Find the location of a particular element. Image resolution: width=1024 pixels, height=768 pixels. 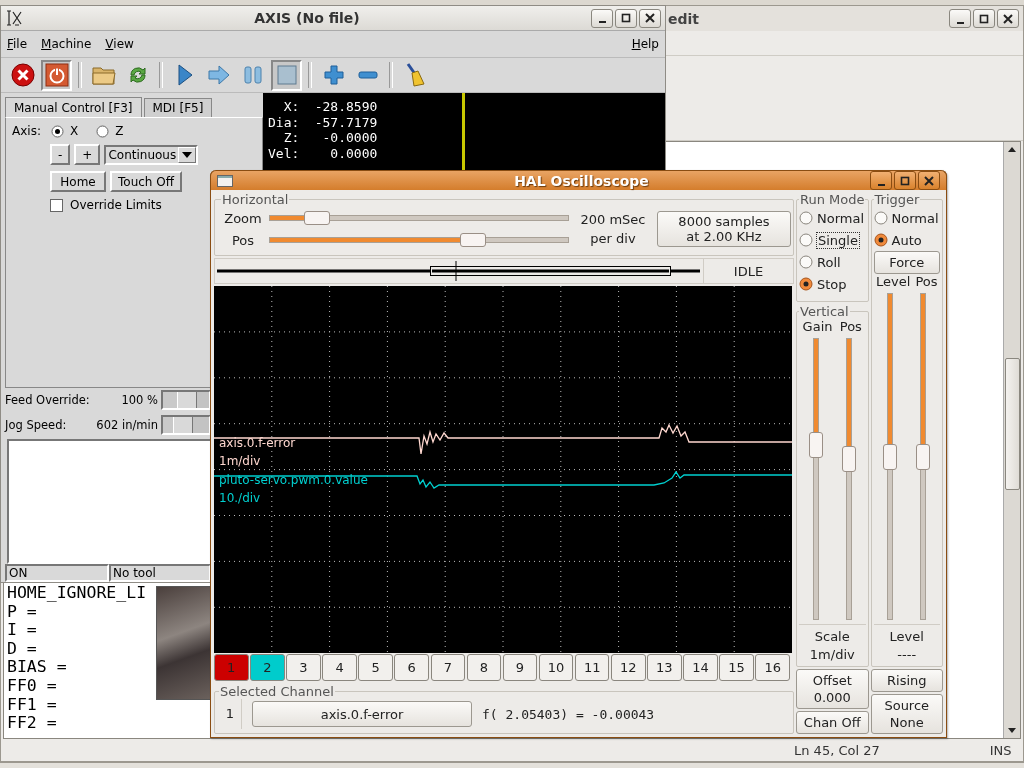

channel-button: 14 is located at coordinates (700, 667).